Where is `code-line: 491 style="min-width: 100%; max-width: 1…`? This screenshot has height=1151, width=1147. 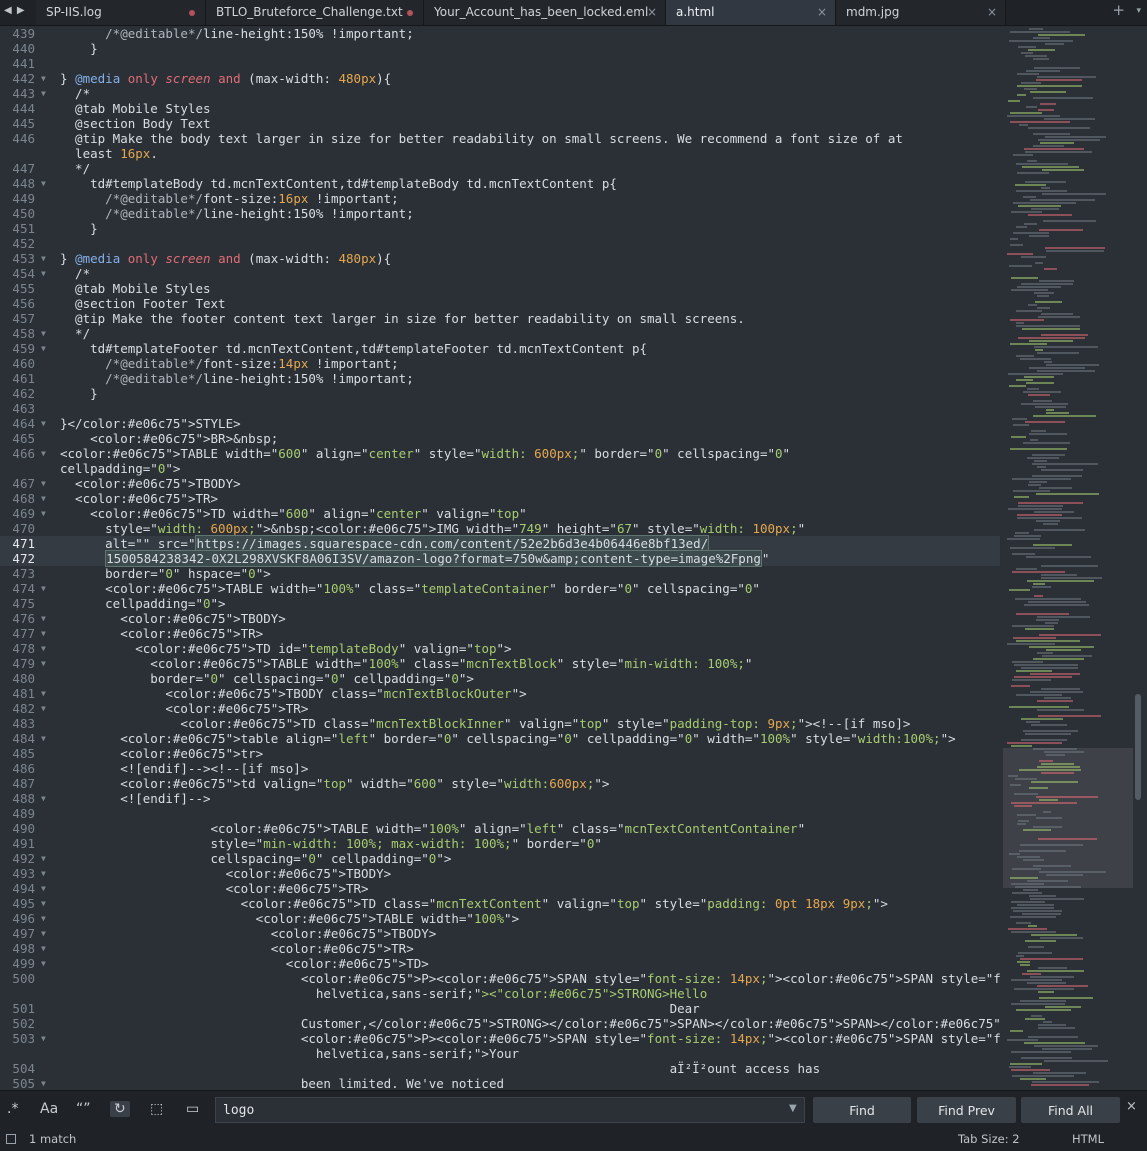
code-line: 491 style="min-width: 100%; max-width: 1… is located at coordinates (500, 843).